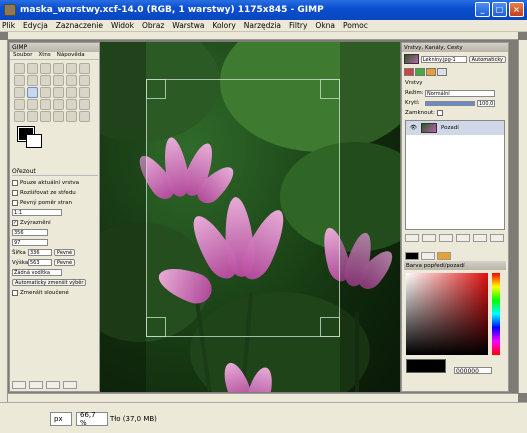 The height and width of the screenshot is (433, 527). I want to click on position-y-input: 97, so click(30, 242).